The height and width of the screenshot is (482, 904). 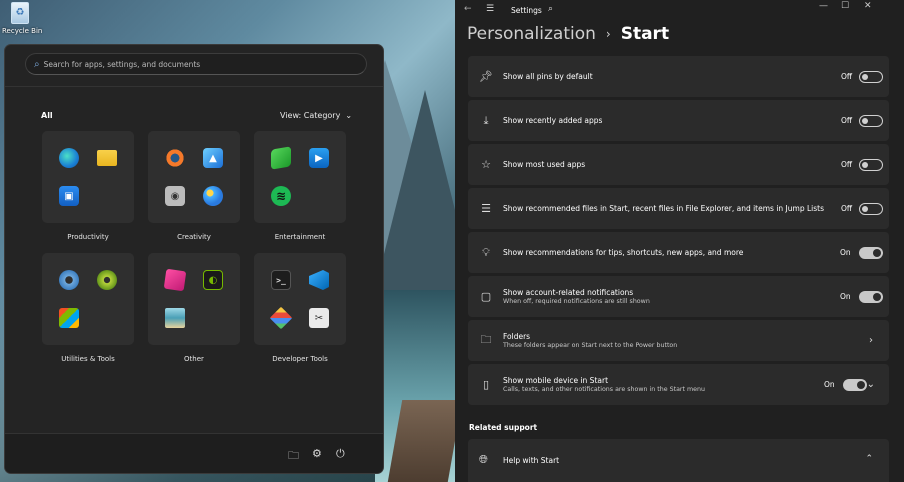 I want to click on file-explorer-icon, so click(x=107, y=158).